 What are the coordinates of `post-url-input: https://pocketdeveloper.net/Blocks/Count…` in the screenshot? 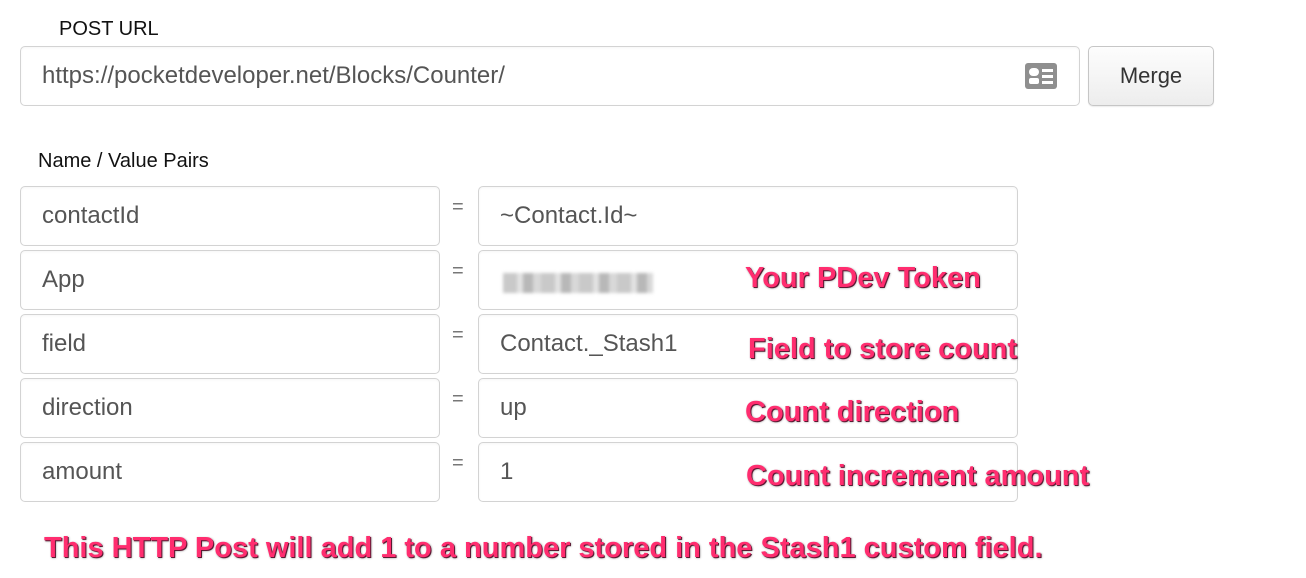 It's located at (550, 76).